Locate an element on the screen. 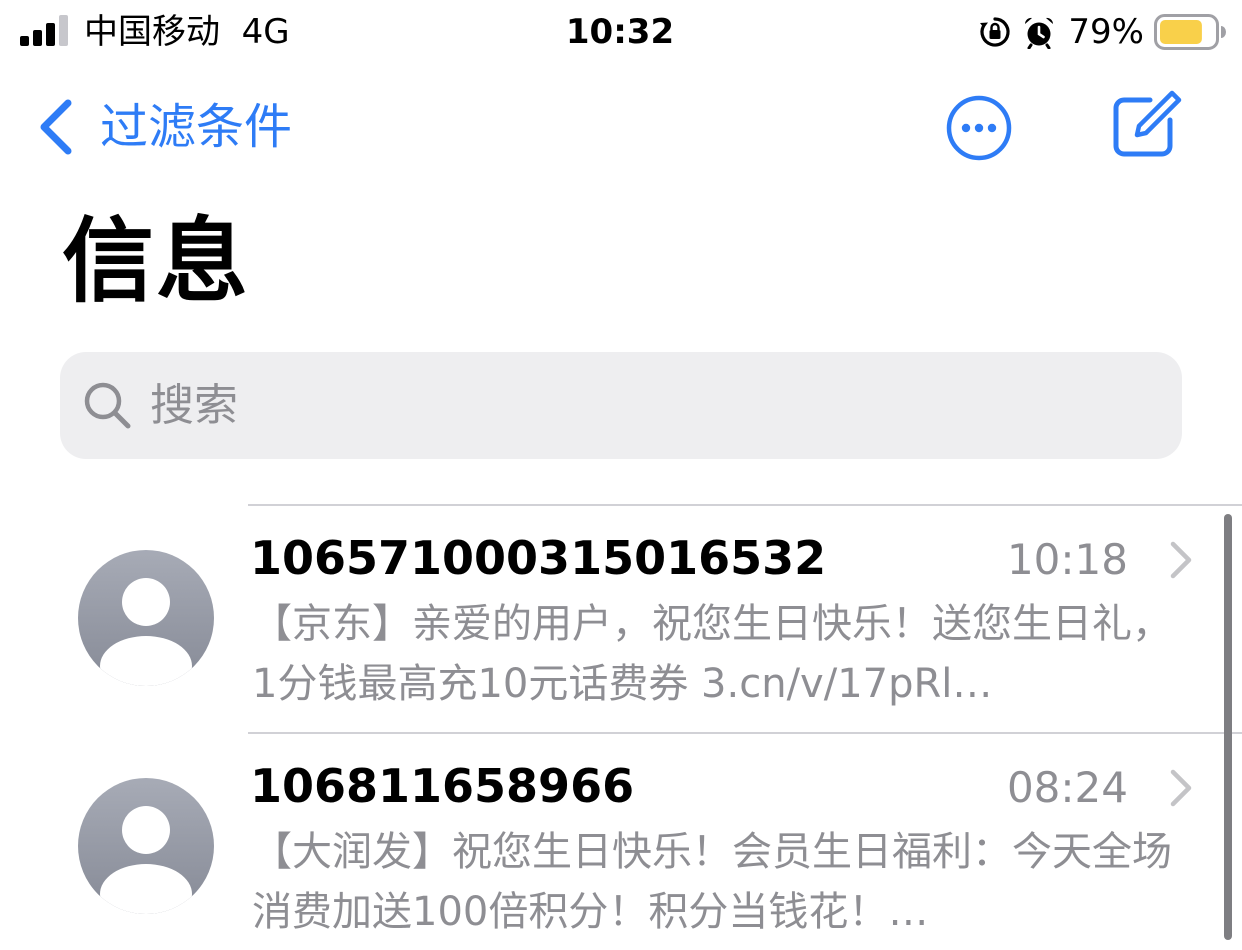  status-bar: 中国移动 4G 10:32 79% is located at coordinates (621, 33).